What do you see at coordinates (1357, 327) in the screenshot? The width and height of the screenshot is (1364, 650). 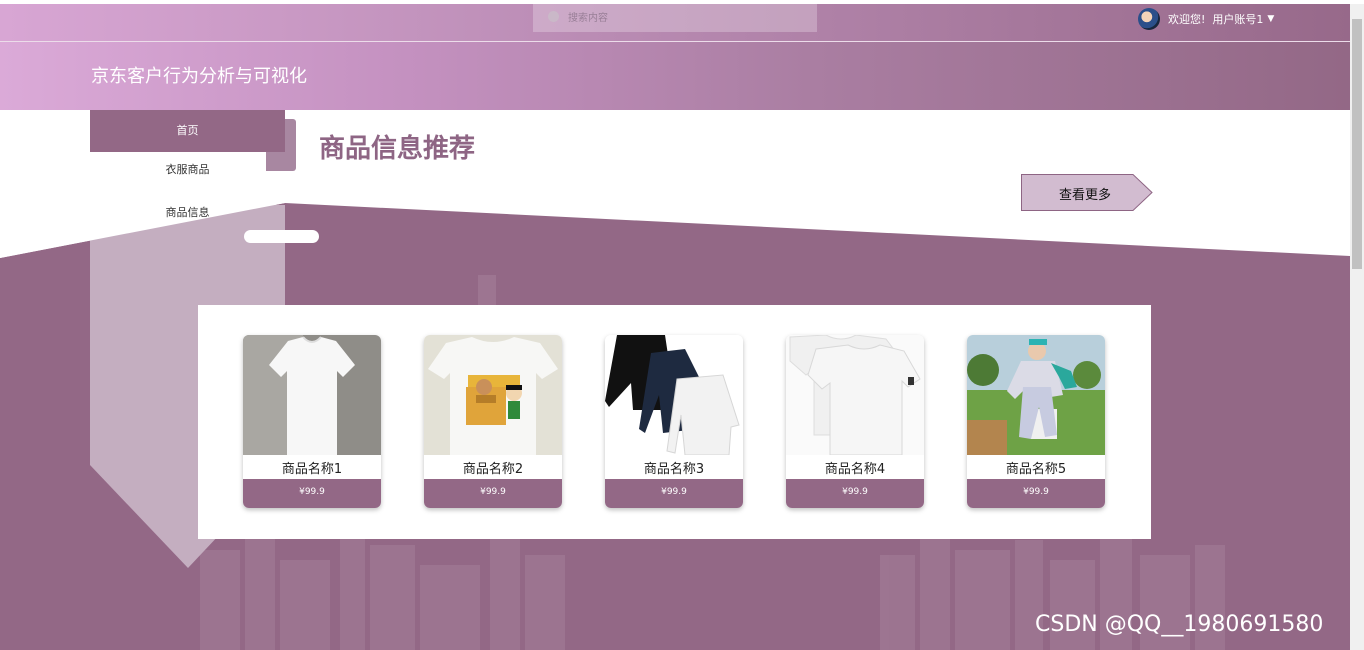 I see `scrollbar` at bounding box center [1357, 327].